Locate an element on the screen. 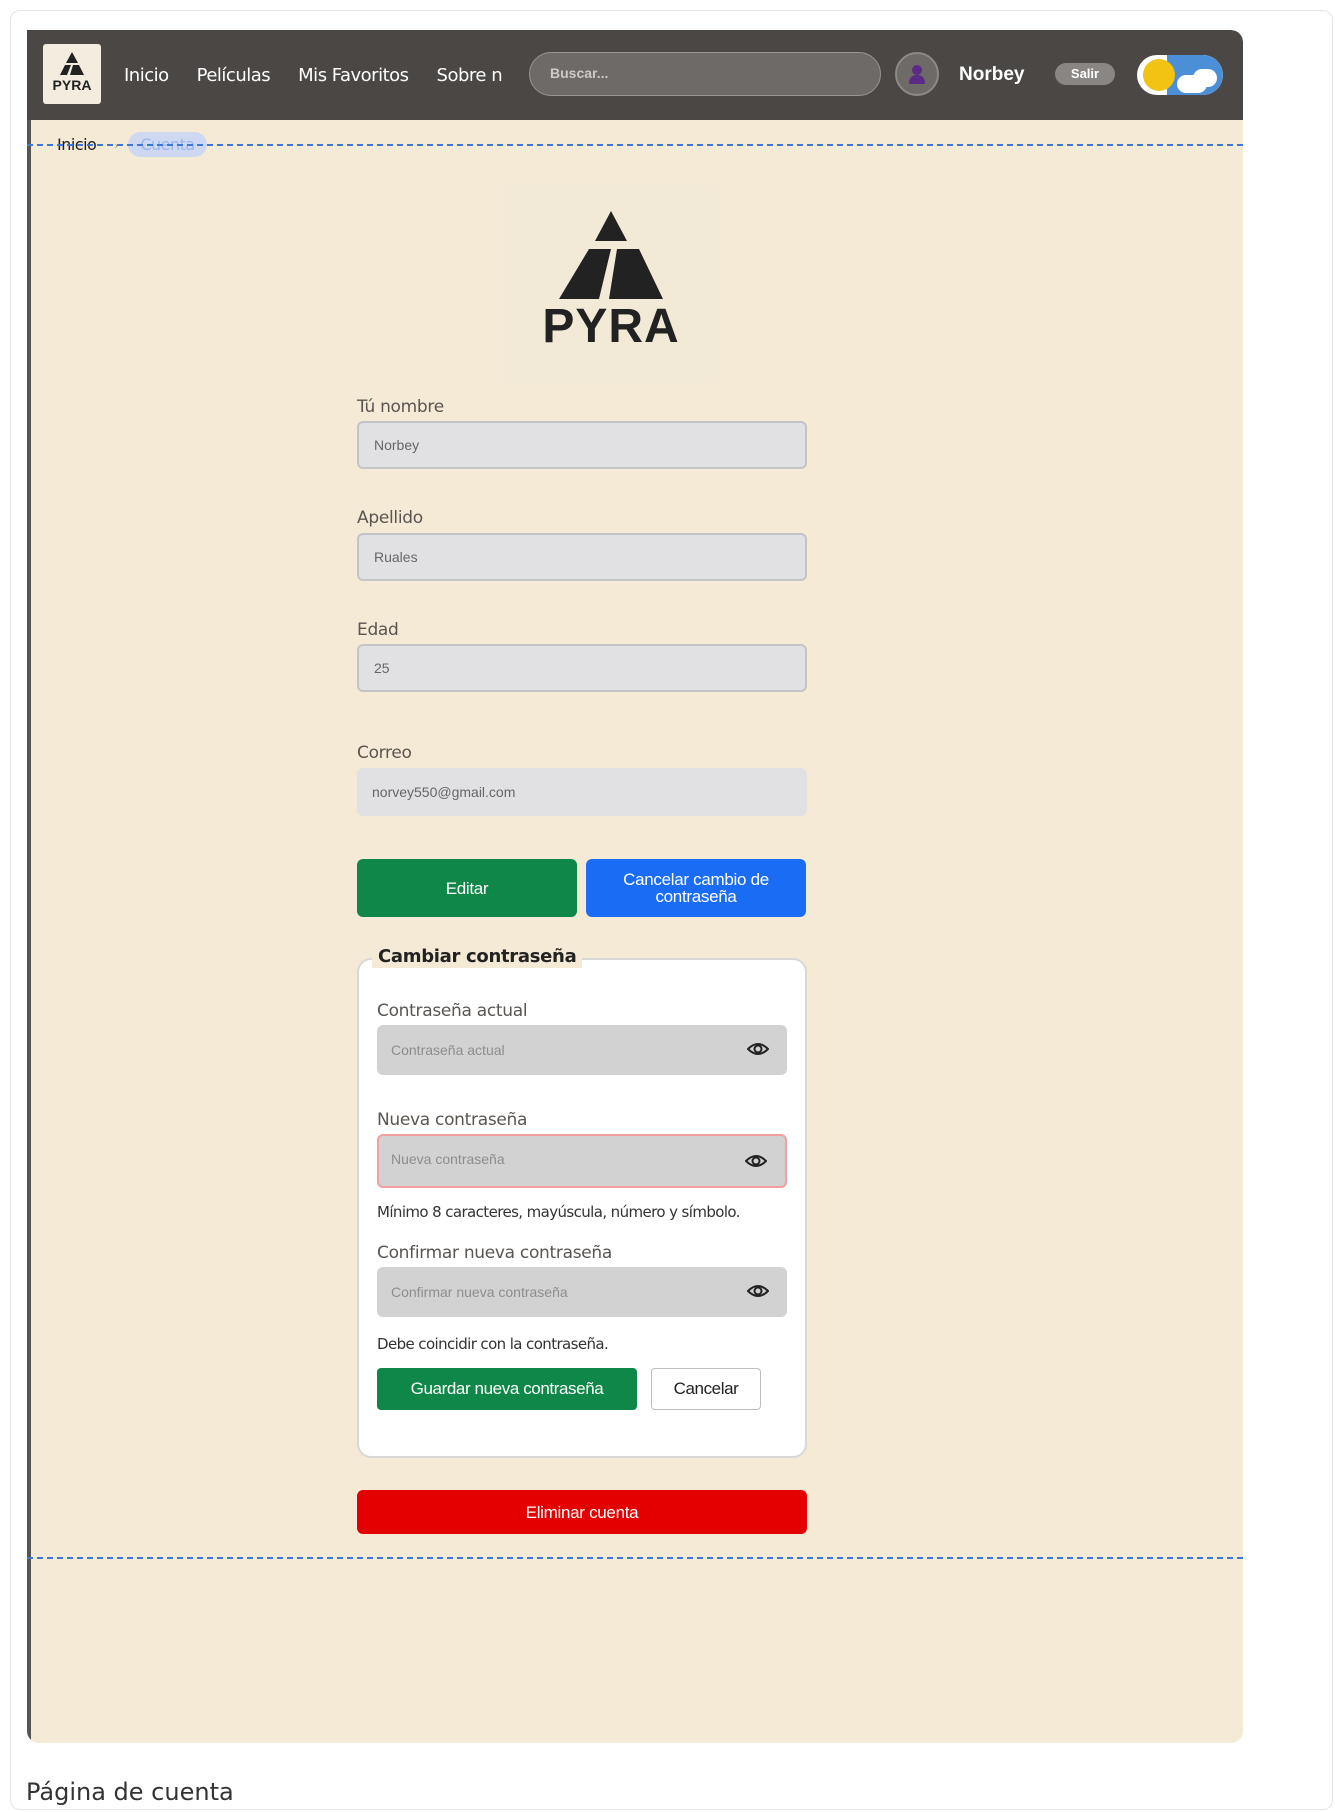 The image size is (1335, 1812). nav-user-name: Norbey is located at coordinates (992, 74).